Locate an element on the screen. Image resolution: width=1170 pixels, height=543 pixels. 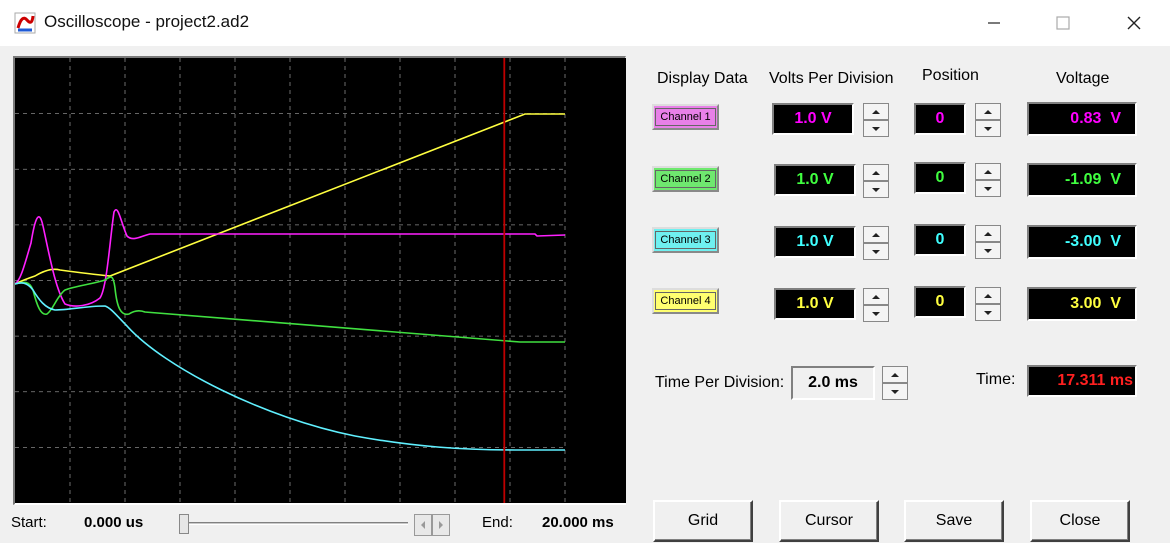
time-display: 17.311 ms is located at coordinates (1082, 381).